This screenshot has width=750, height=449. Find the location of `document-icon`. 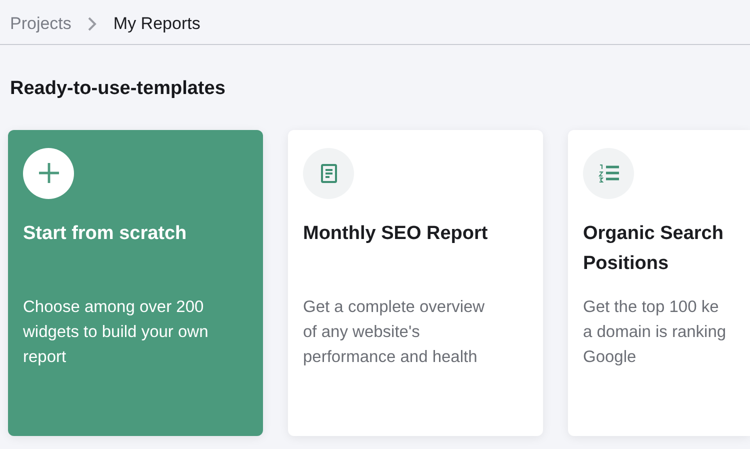

document-icon is located at coordinates (328, 173).